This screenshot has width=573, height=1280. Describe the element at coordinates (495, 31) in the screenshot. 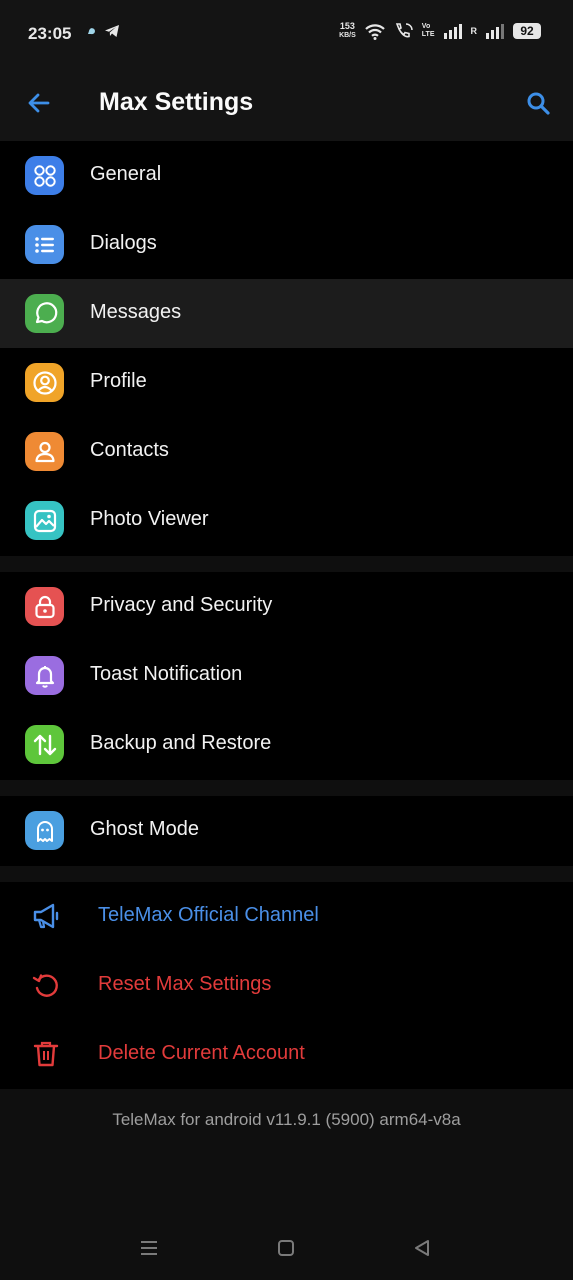

I see `signal-strength-sim2-icon` at that location.